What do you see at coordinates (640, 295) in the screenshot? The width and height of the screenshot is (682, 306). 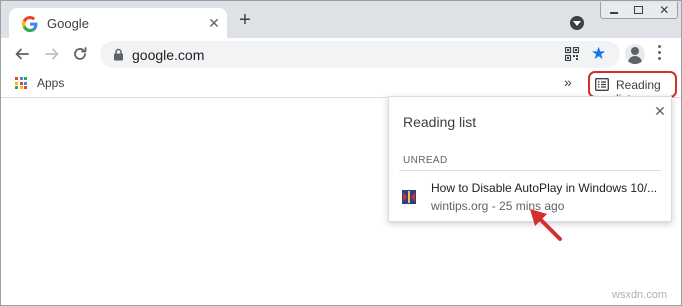 I see `watermark: wsxdn.com` at bounding box center [640, 295].